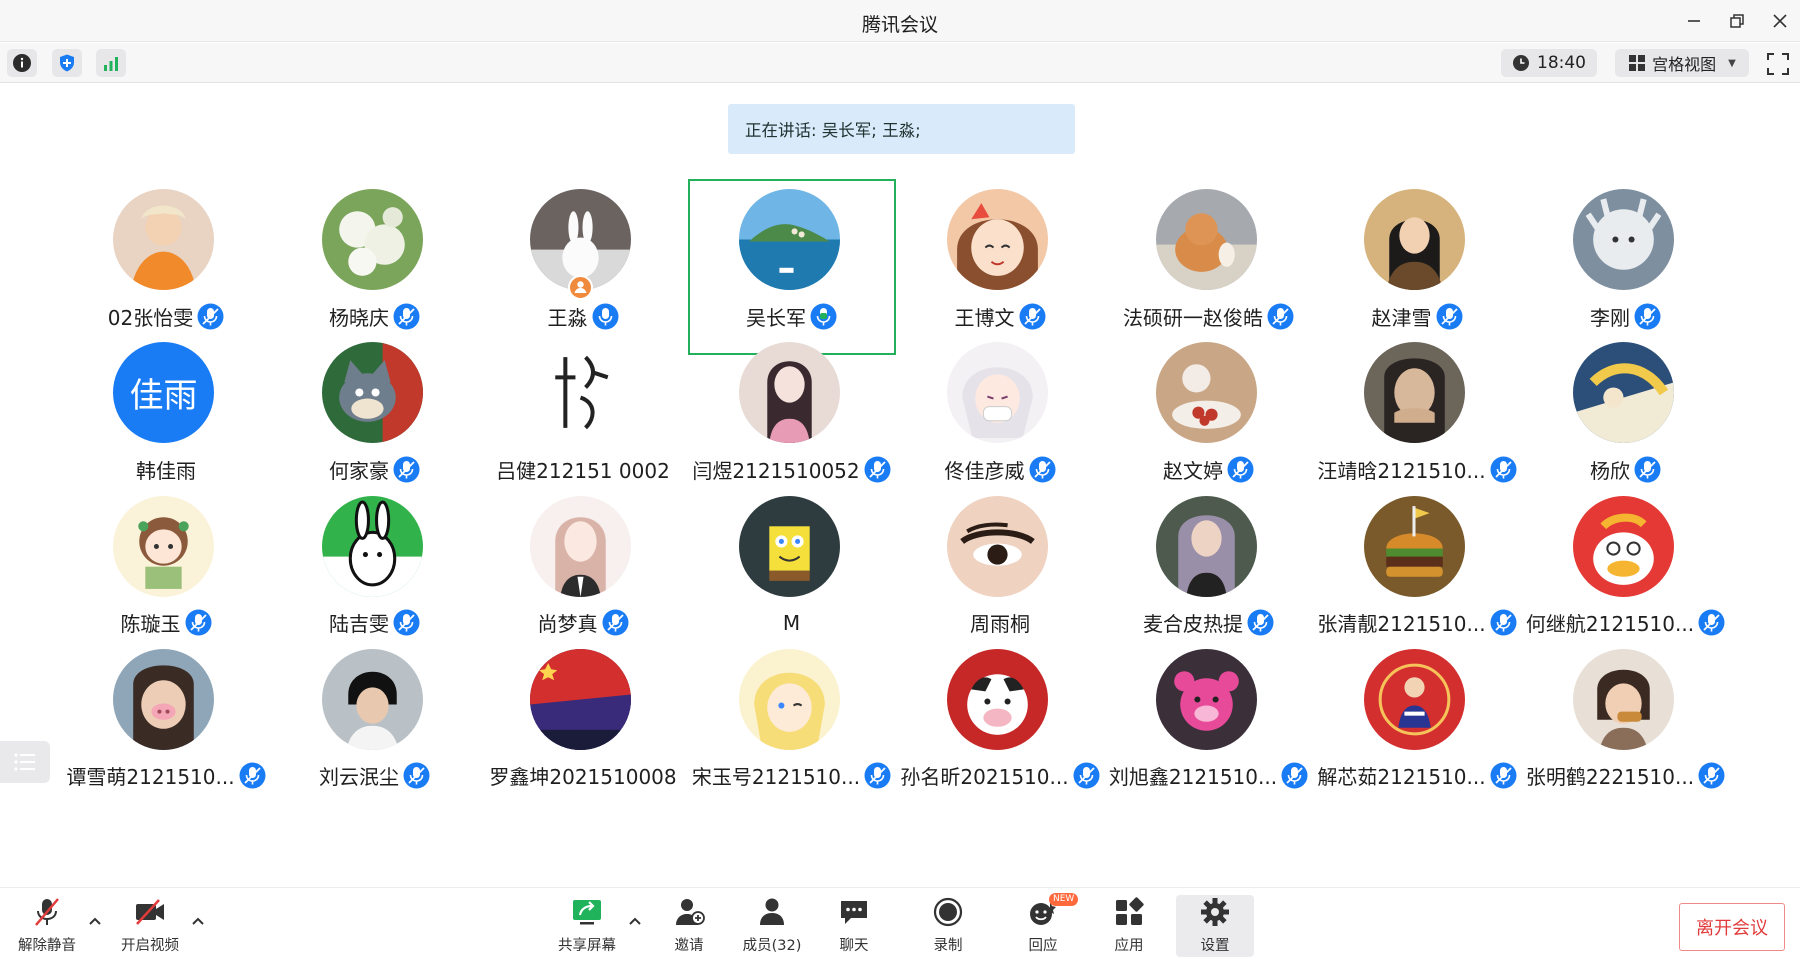 The height and width of the screenshot is (958, 1800). I want to click on apps-grid-icon, so click(1130, 911).